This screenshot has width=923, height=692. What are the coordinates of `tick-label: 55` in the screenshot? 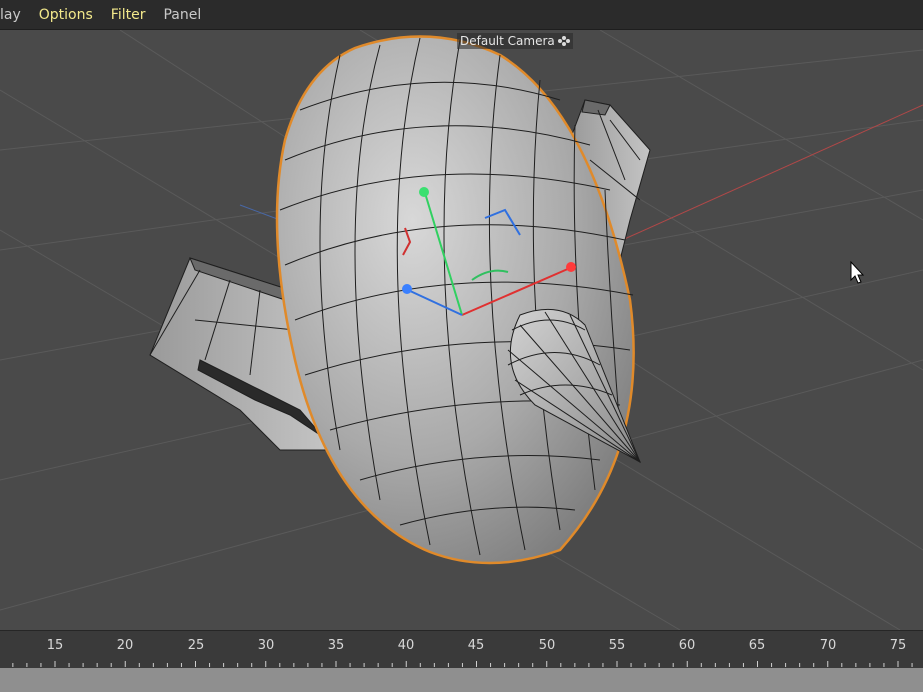 It's located at (617, 645).